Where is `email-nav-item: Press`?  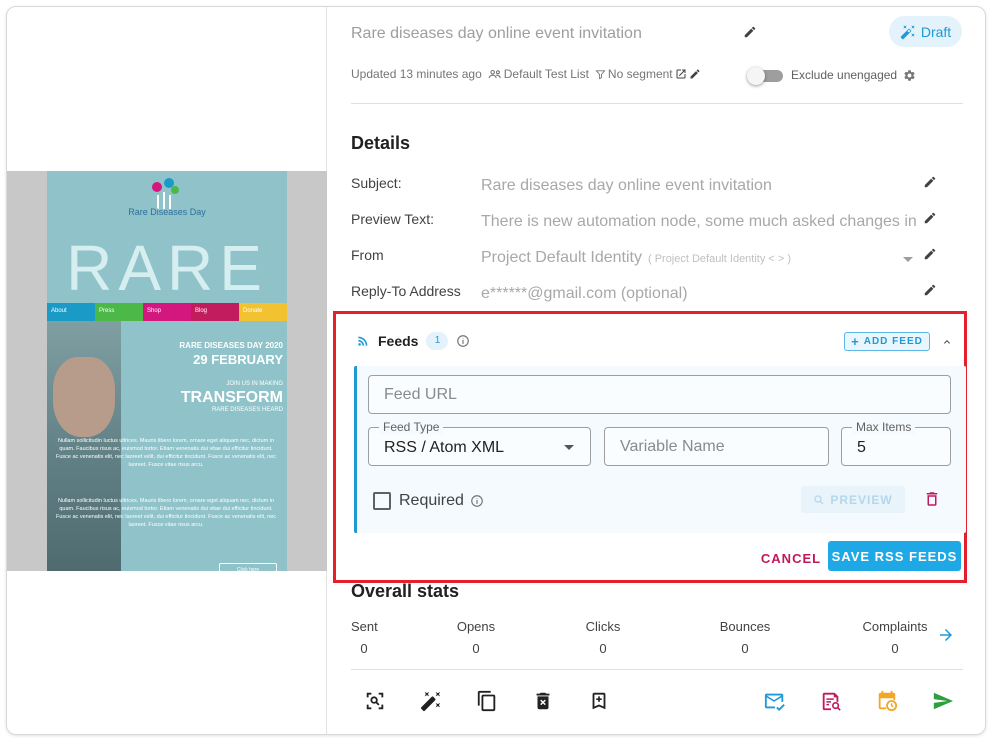 email-nav-item: Press is located at coordinates (119, 312).